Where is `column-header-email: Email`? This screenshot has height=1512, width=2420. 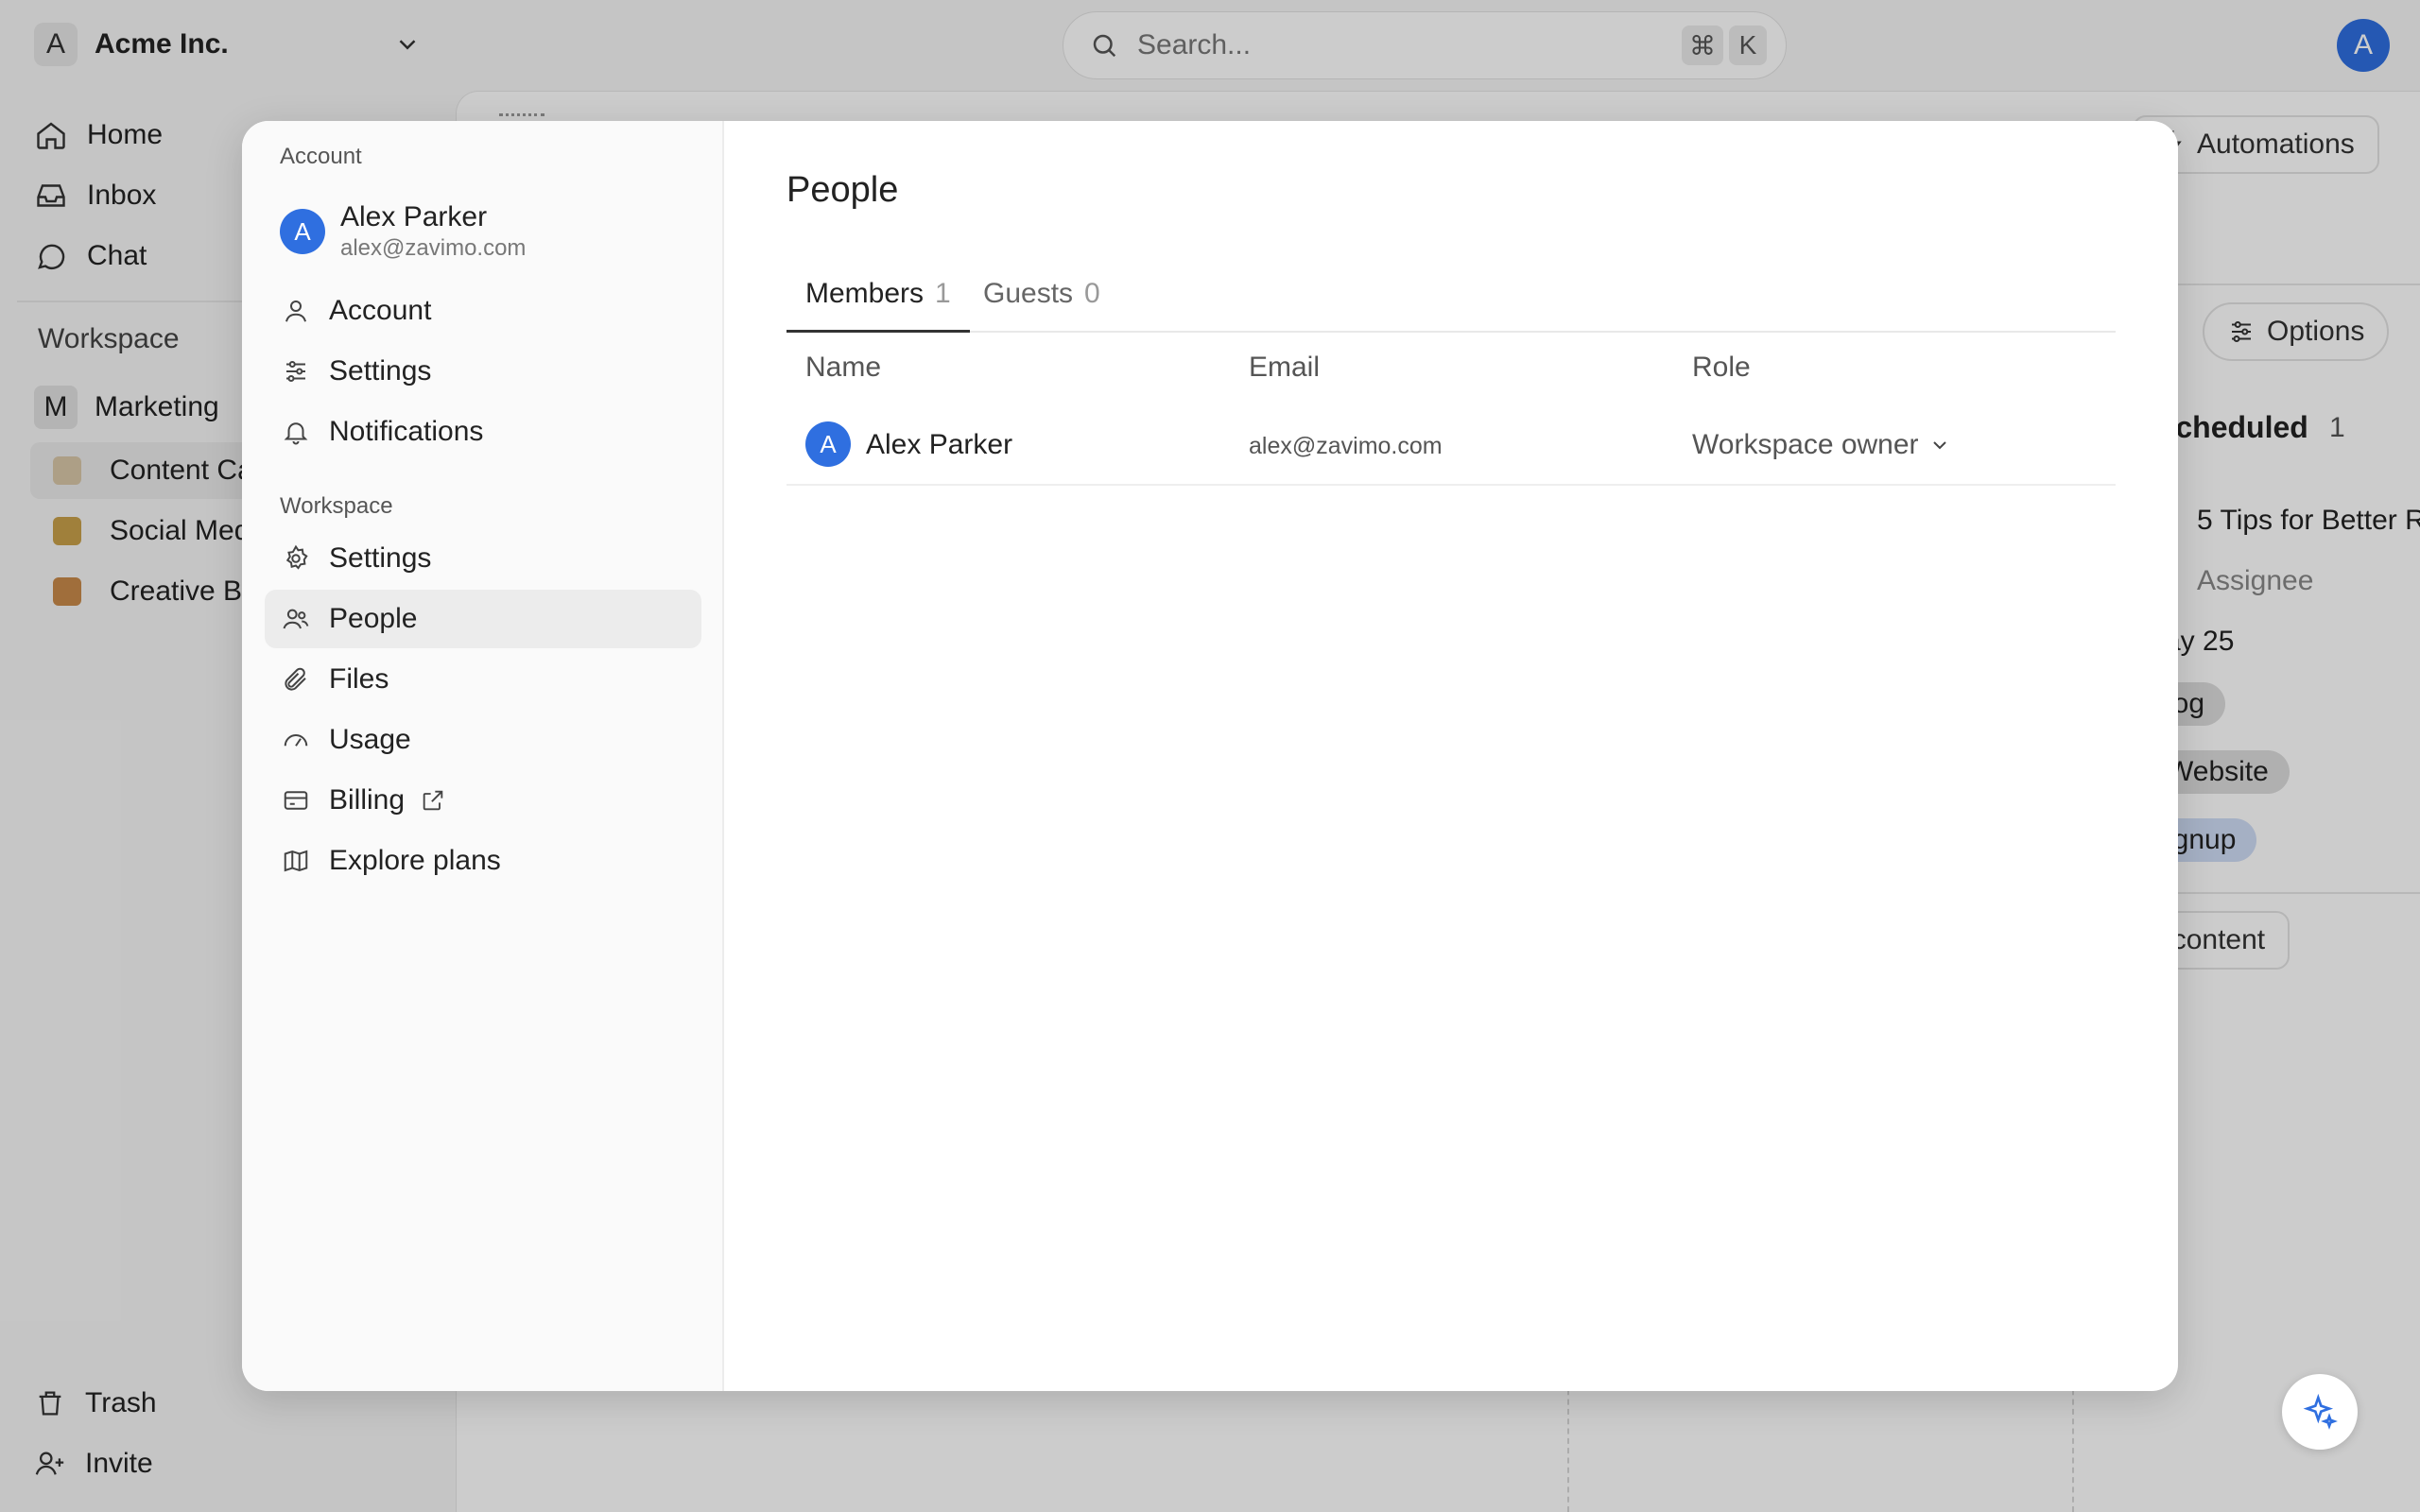
column-header-email: Email is located at coordinates (1285, 367).